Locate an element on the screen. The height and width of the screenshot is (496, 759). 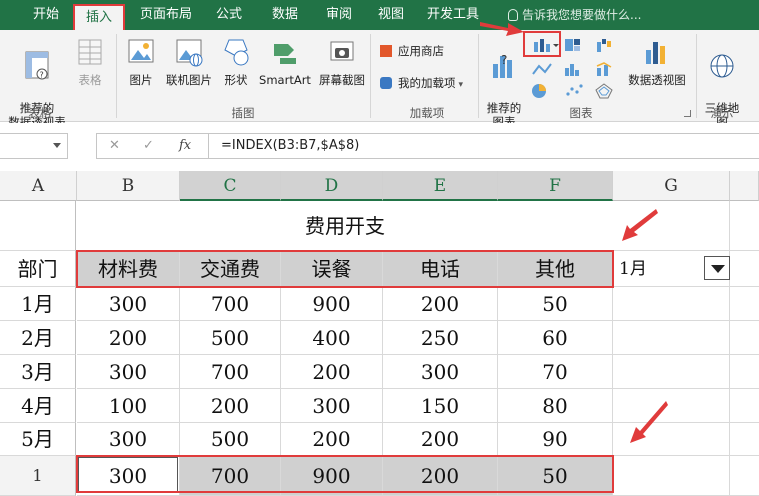
cell-h3 is located at coordinates (744, 269).